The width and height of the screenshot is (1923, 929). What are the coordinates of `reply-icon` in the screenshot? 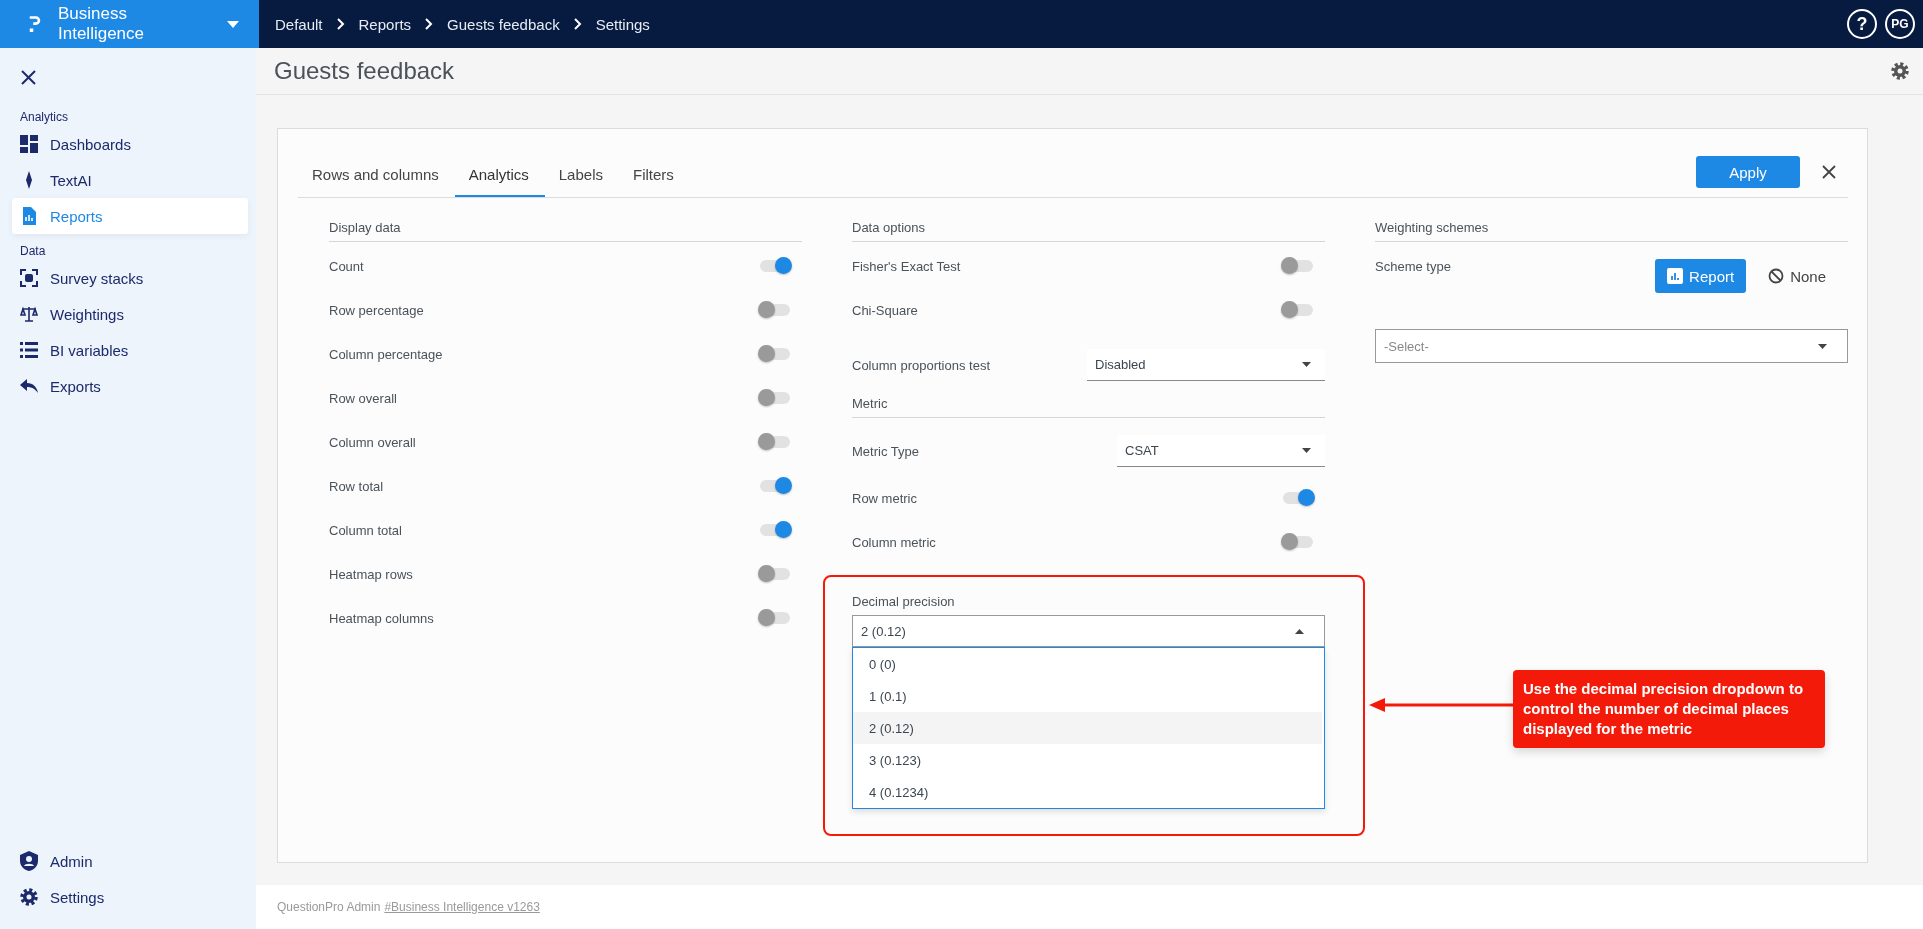 It's located at (29, 386).